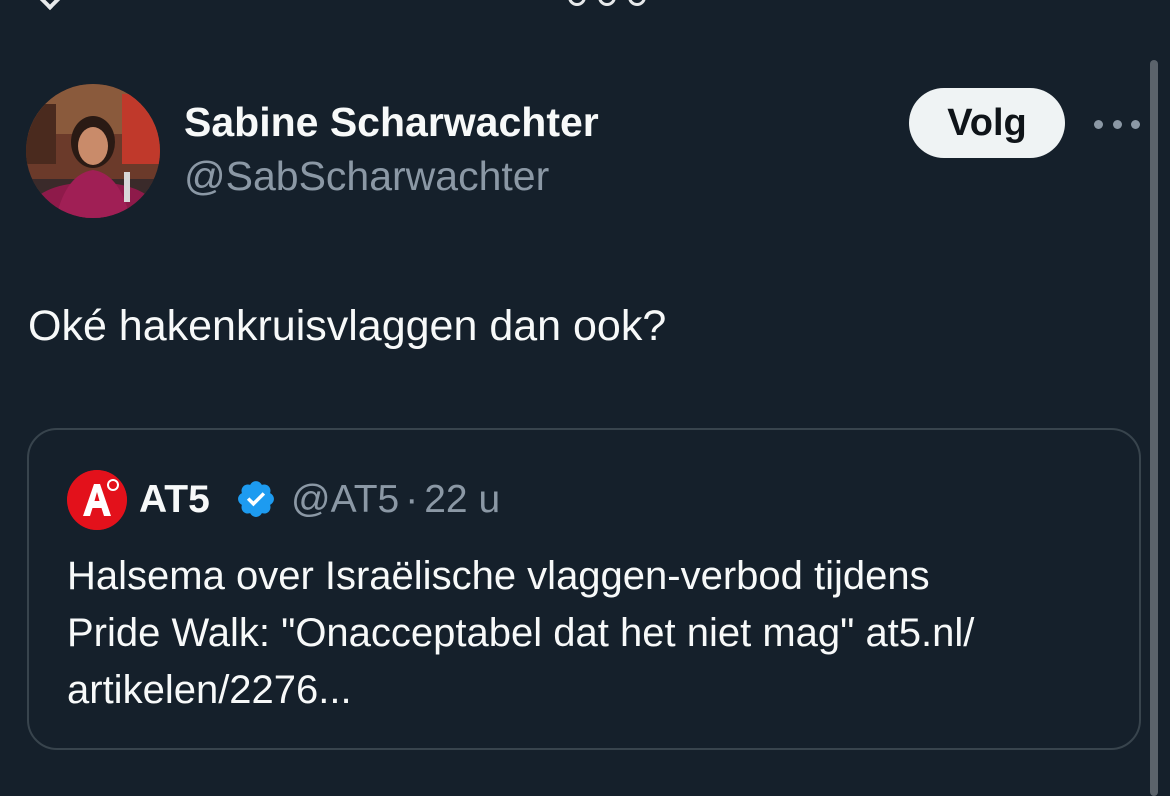 Image resolution: width=1170 pixels, height=796 pixels. Describe the element at coordinates (987, 123) in the screenshot. I see `follow-button: Volg` at that location.